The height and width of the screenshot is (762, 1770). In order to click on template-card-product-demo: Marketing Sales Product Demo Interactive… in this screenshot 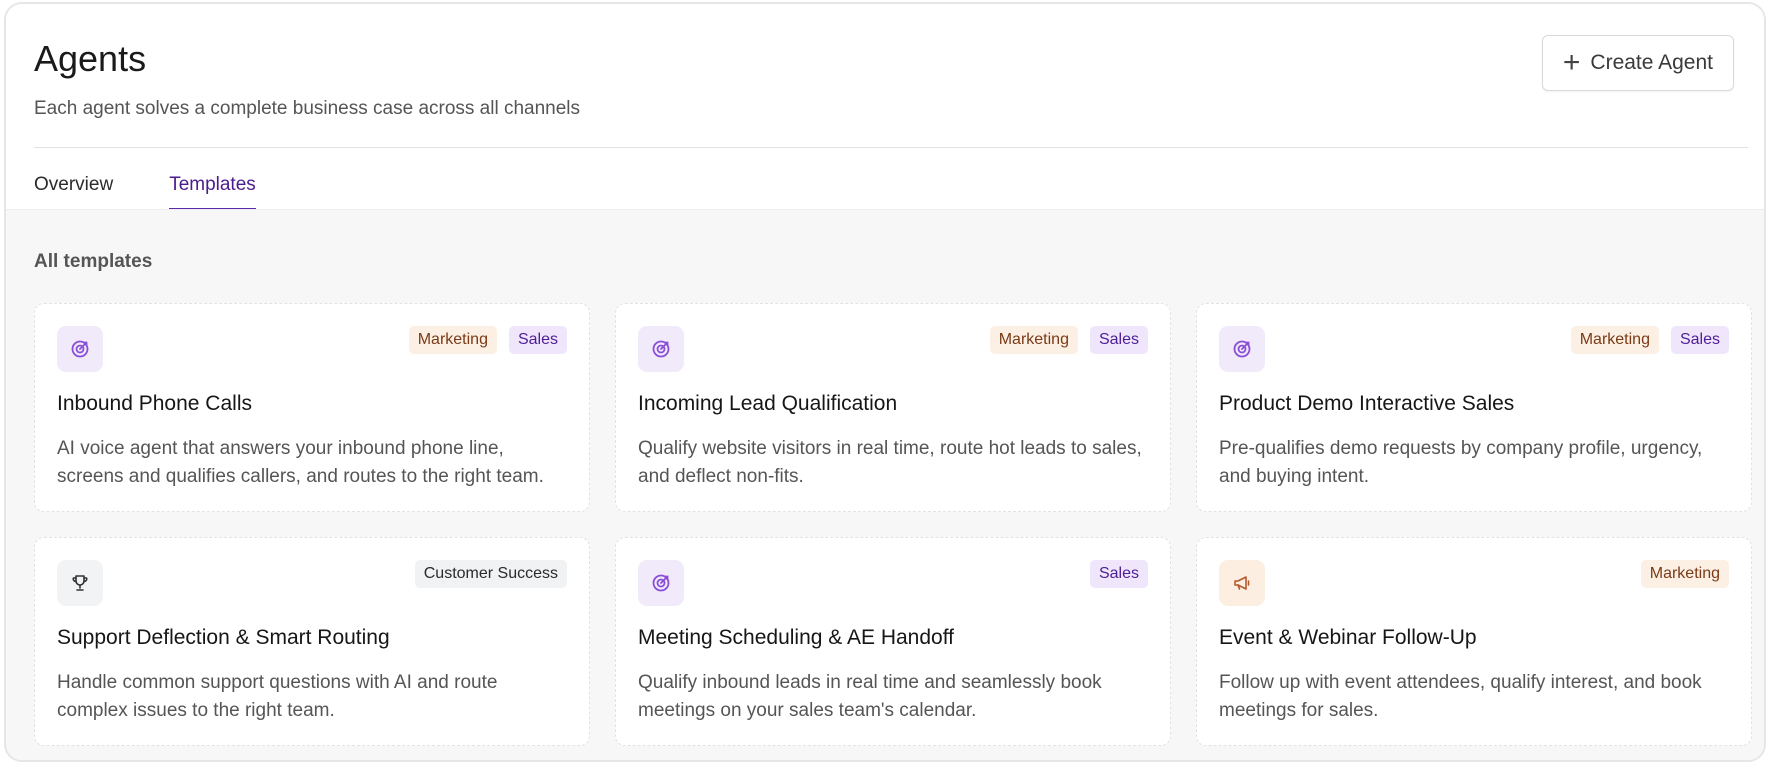, I will do `click(1474, 407)`.